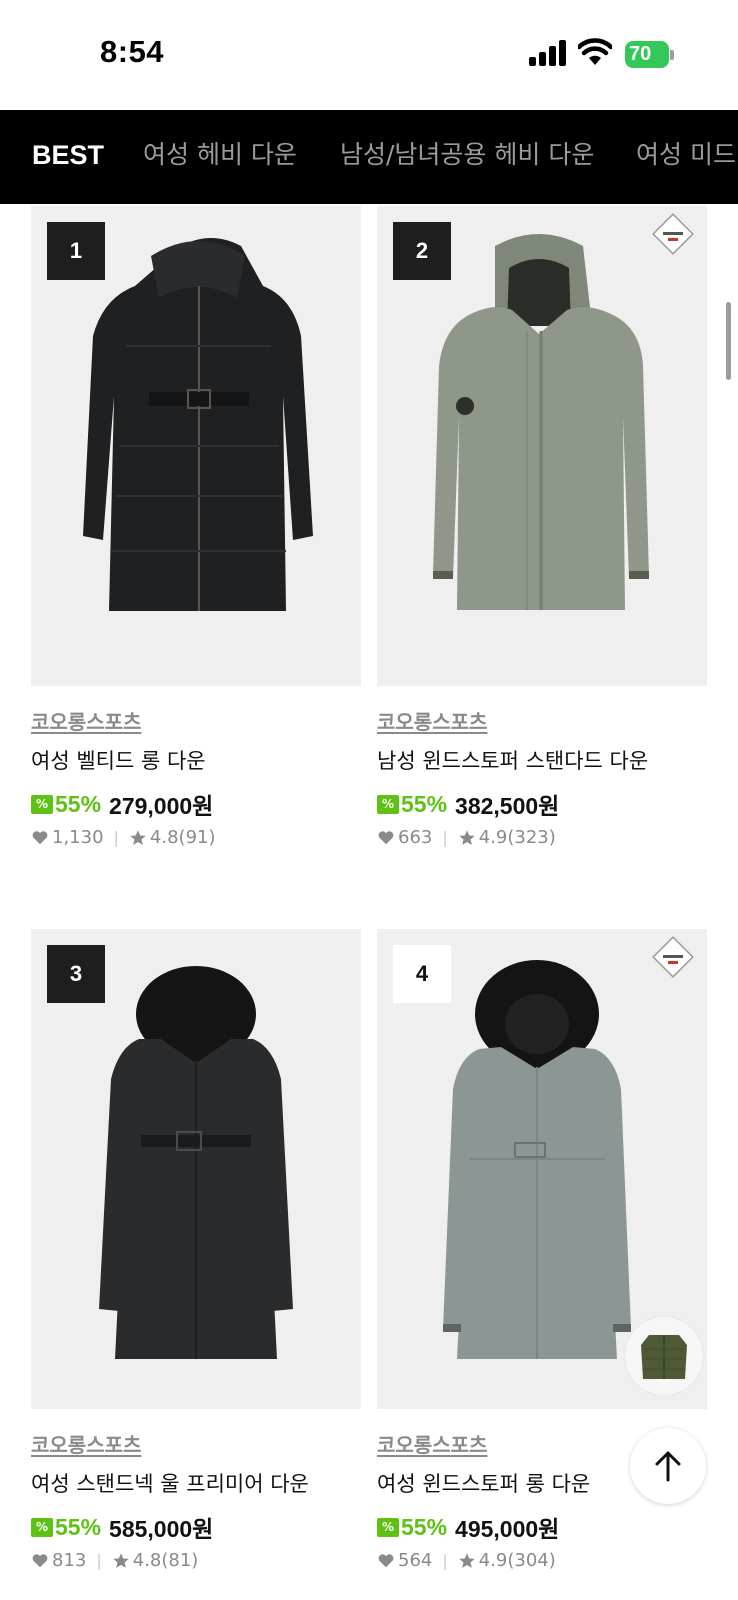 This screenshot has height=1600, width=738. What do you see at coordinates (165, 1560) in the screenshot?
I see `rating: 4.8(81)` at bounding box center [165, 1560].